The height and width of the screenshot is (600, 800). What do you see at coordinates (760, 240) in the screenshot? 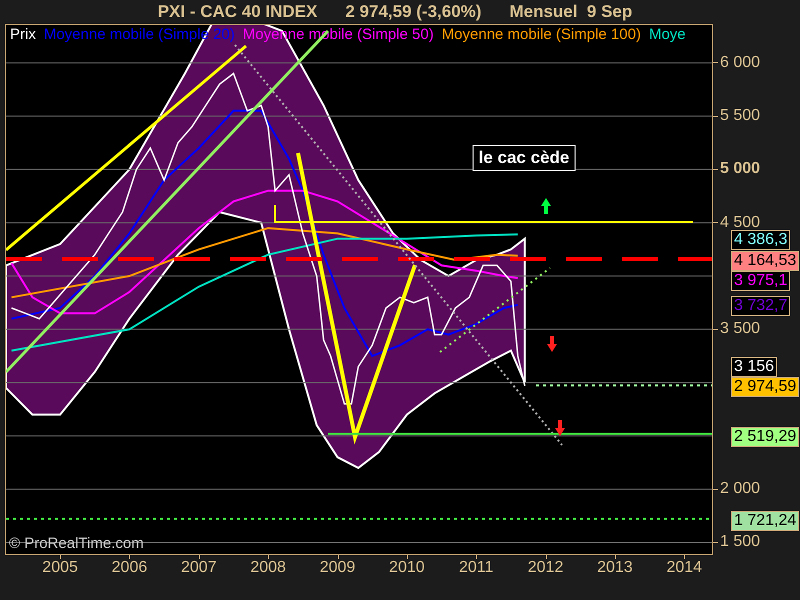
I see `price-label: 4 386,3` at bounding box center [760, 240].